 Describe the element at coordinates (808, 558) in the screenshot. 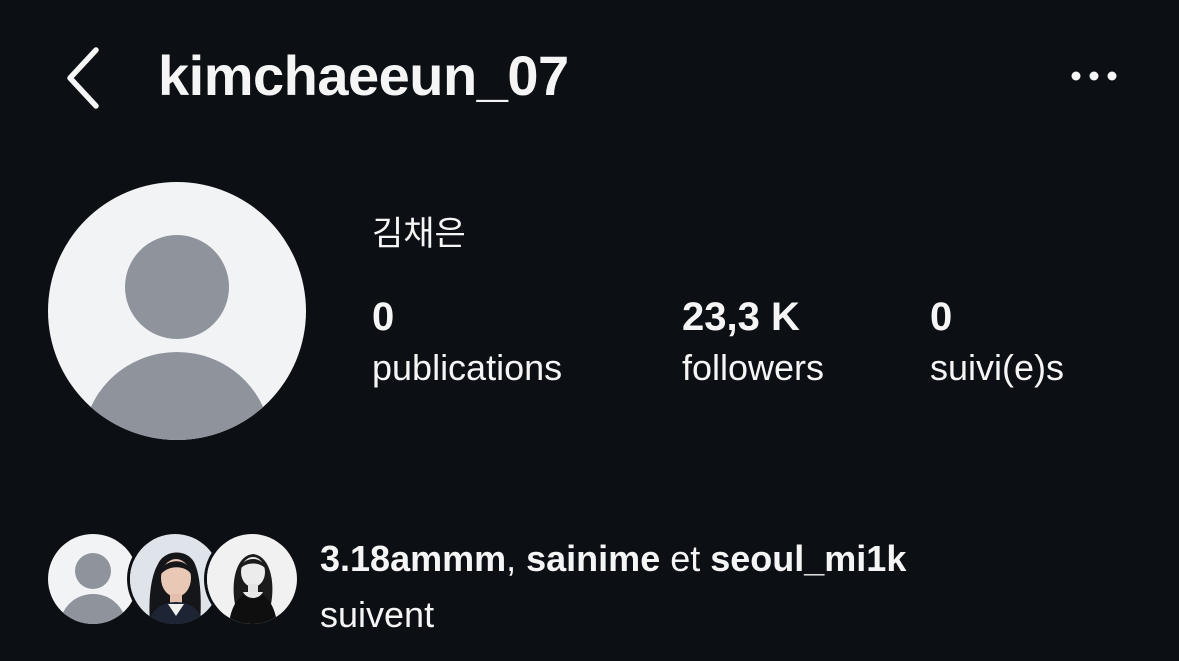

I see `mutual-user-3: seoul_mi1k` at that location.